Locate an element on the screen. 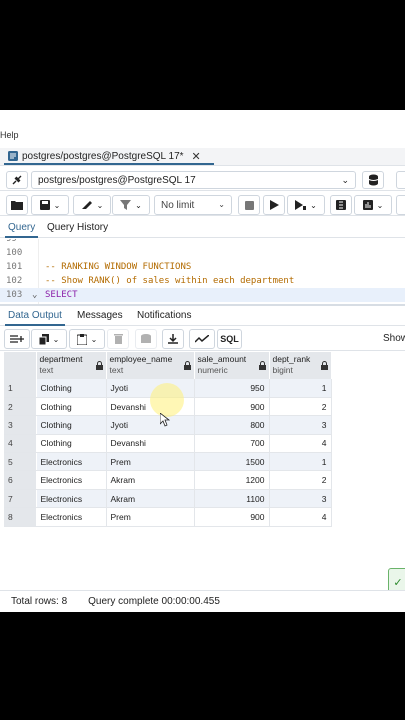 This screenshot has height=720, width=405. paste-button: ⌄ is located at coordinates (87, 339).